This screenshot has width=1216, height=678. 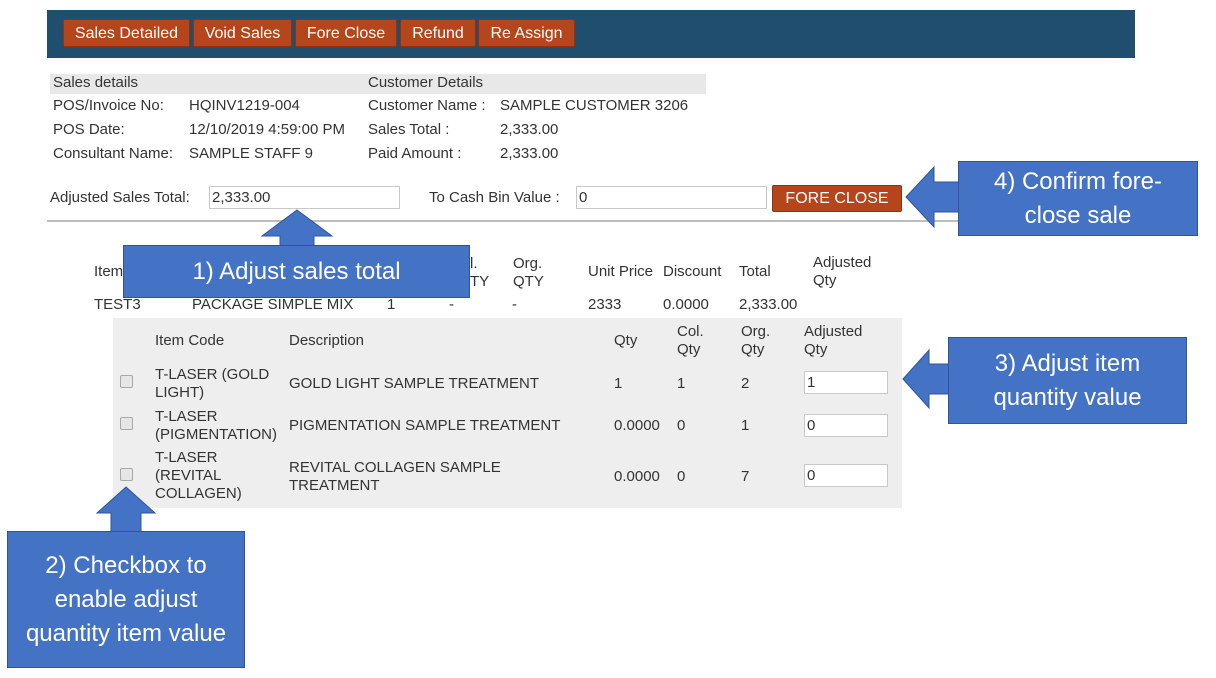 What do you see at coordinates (594, 105) in the screenshot?
I see `customer-name-value: SAMPLE CUSTOMER 3206` at bounding box center [594, 105].